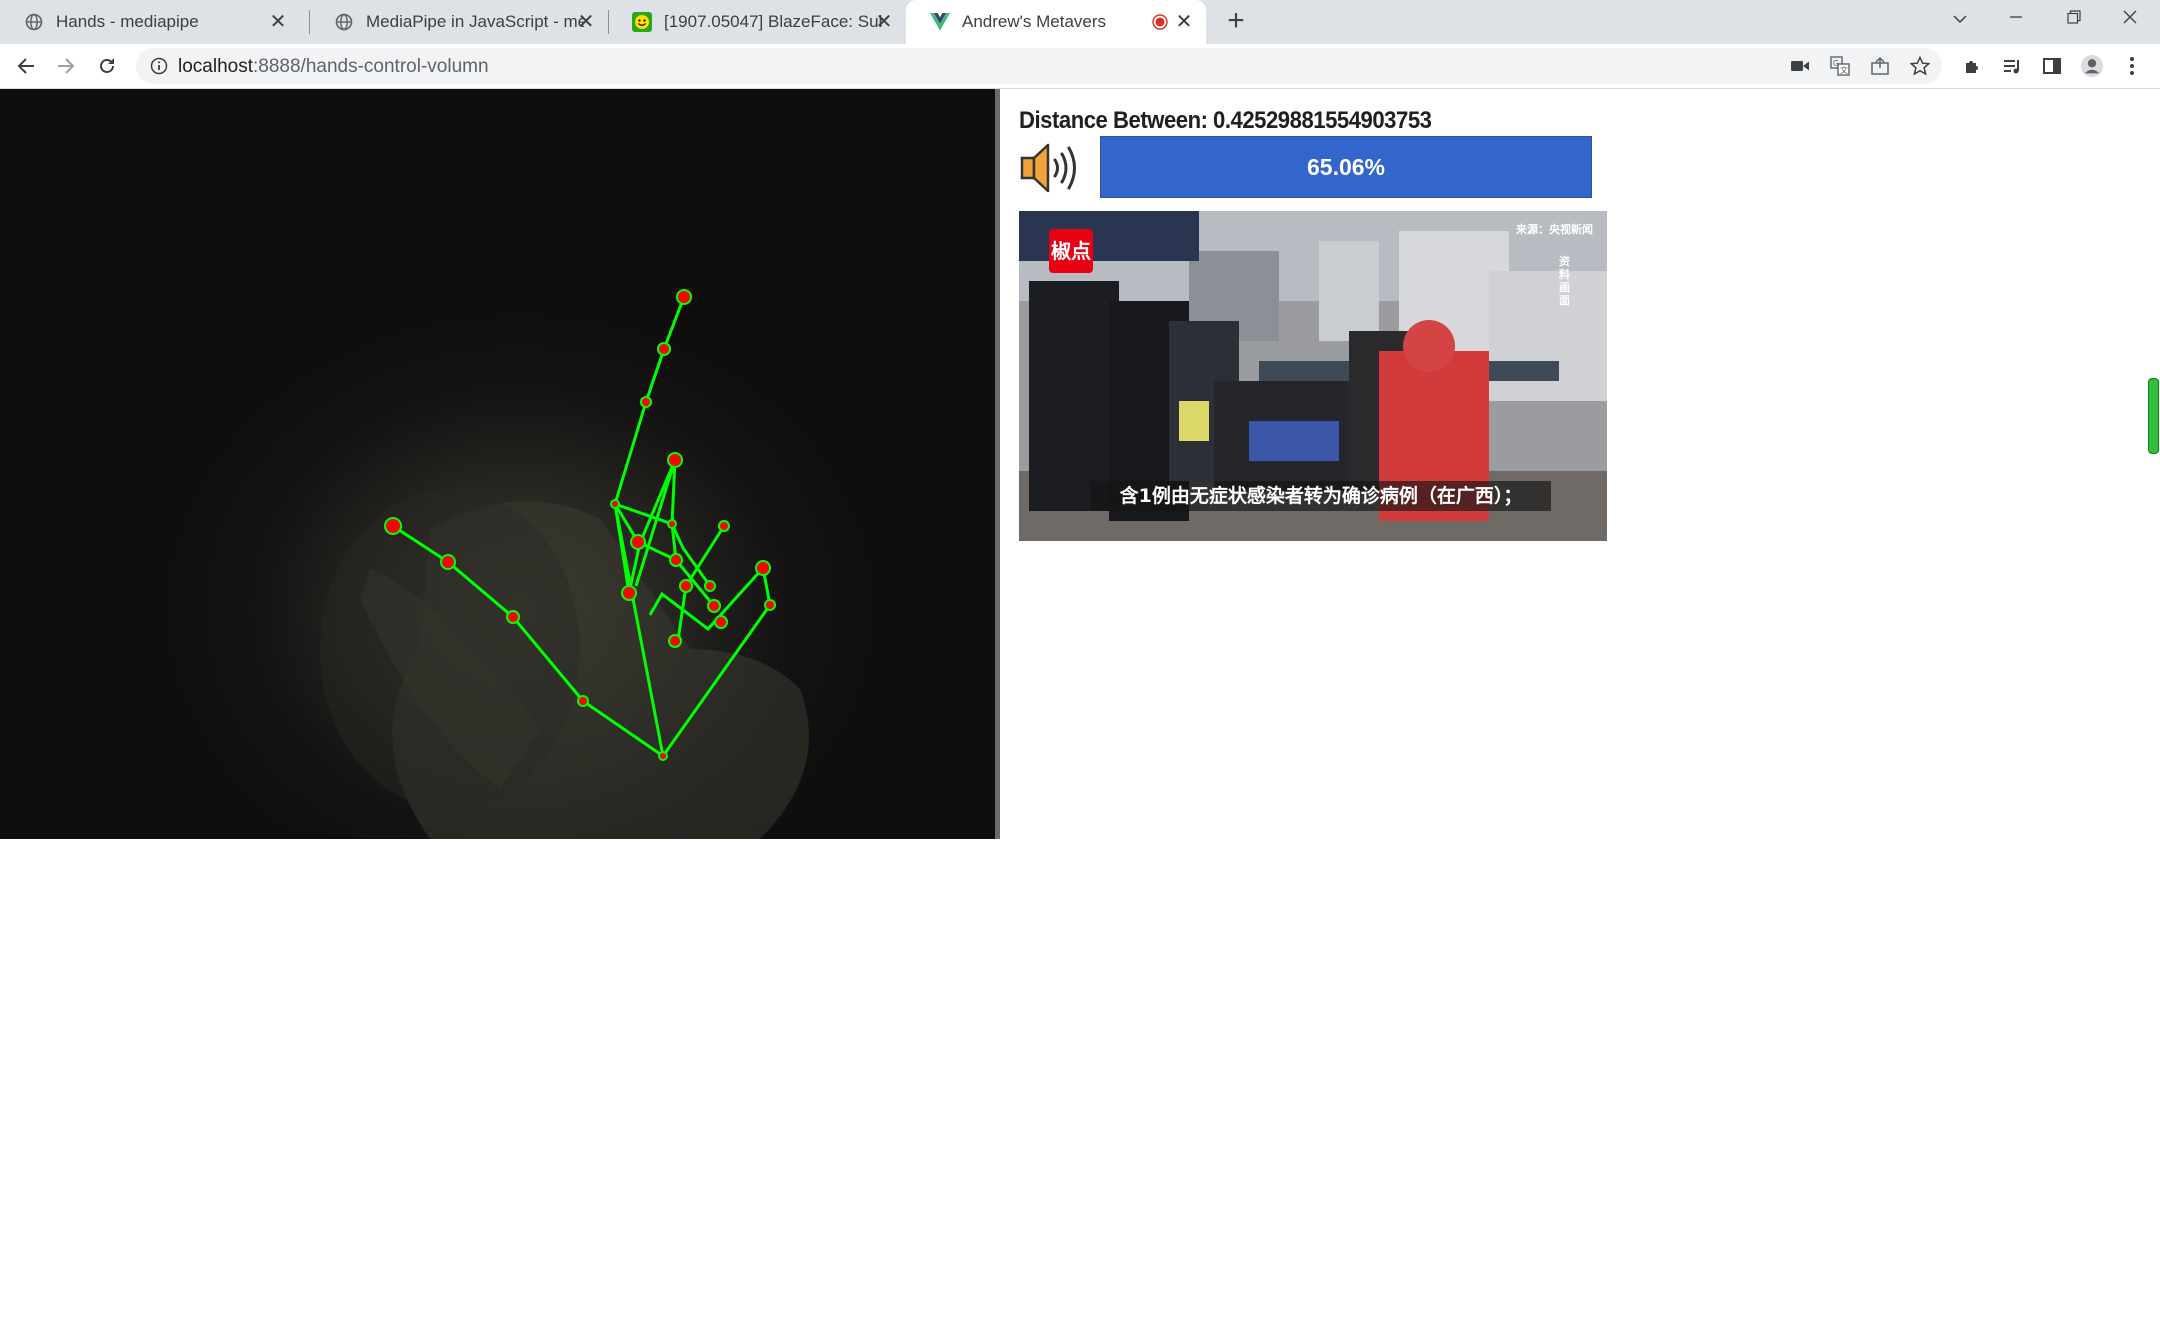 This screenshot has width=2160, height=1333. What do you see at coordinates (159, 68) in the screenshot?
I see `info-icon` at bounding box center [159, 68].